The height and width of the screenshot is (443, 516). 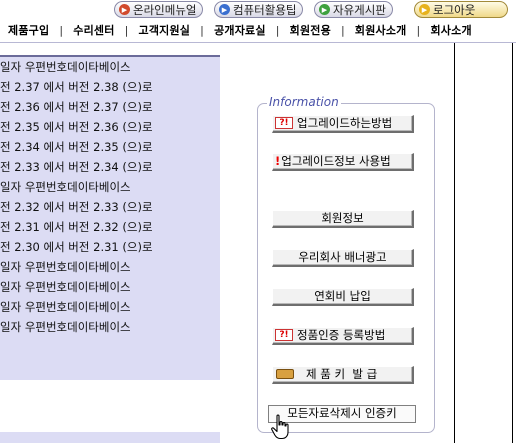 I want to click on annual-fee-label: 연회비 납입, so click(x=342, y=296).